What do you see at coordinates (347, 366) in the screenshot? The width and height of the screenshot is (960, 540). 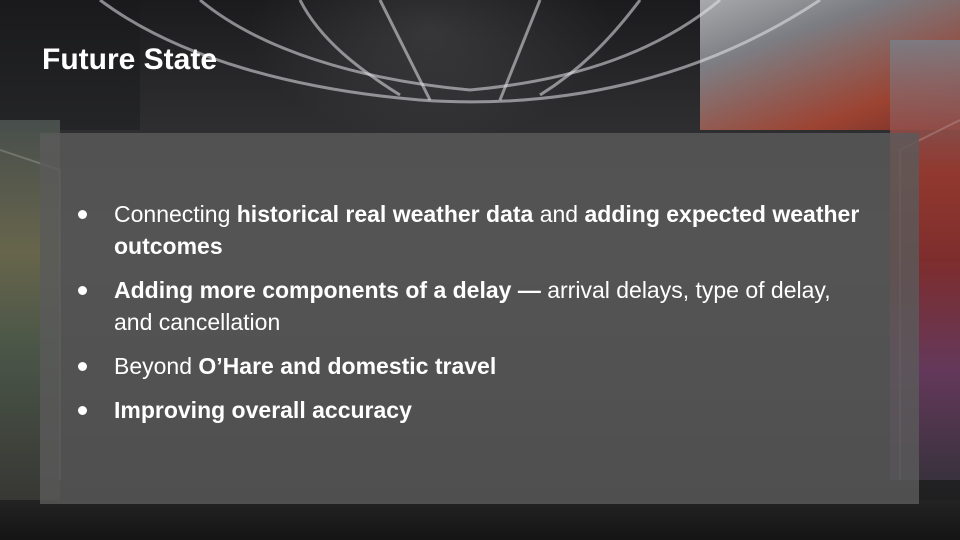 I see `bullet-text-bold: O’Hare and domestic travel` at bounding box center [347, 366].